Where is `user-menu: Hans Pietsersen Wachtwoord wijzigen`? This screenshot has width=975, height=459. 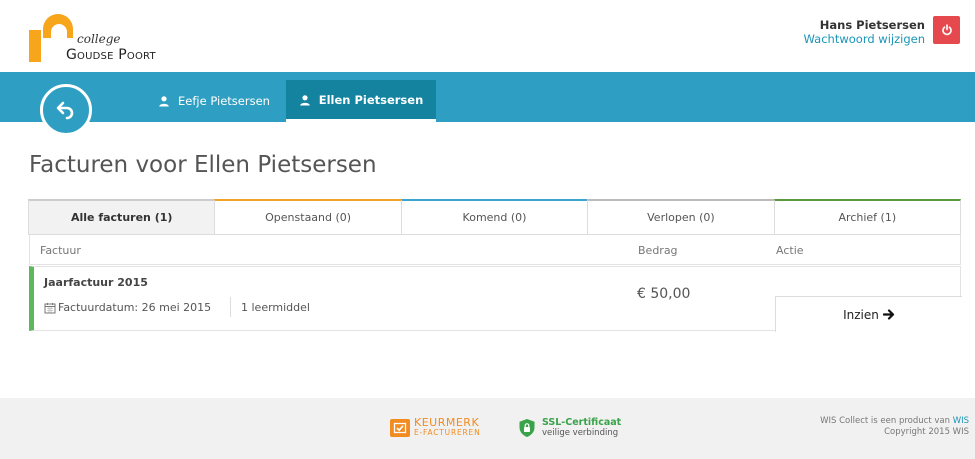
user-menu: Hans Pietsersen Wachtwoord wijzigen is located at coordinates (864, 32).